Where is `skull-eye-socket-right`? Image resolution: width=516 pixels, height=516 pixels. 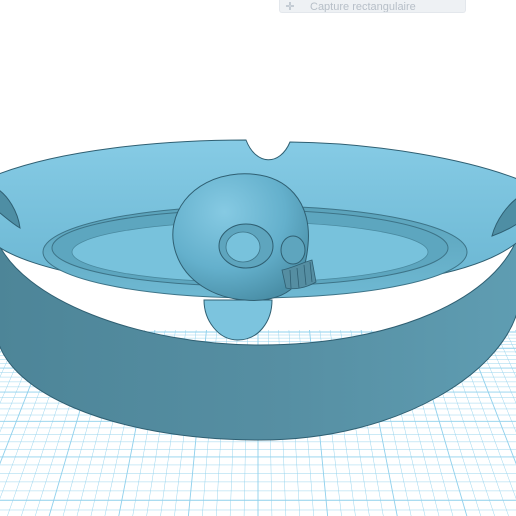 skull-eye-socket-right is located at coordinates (293, 250).